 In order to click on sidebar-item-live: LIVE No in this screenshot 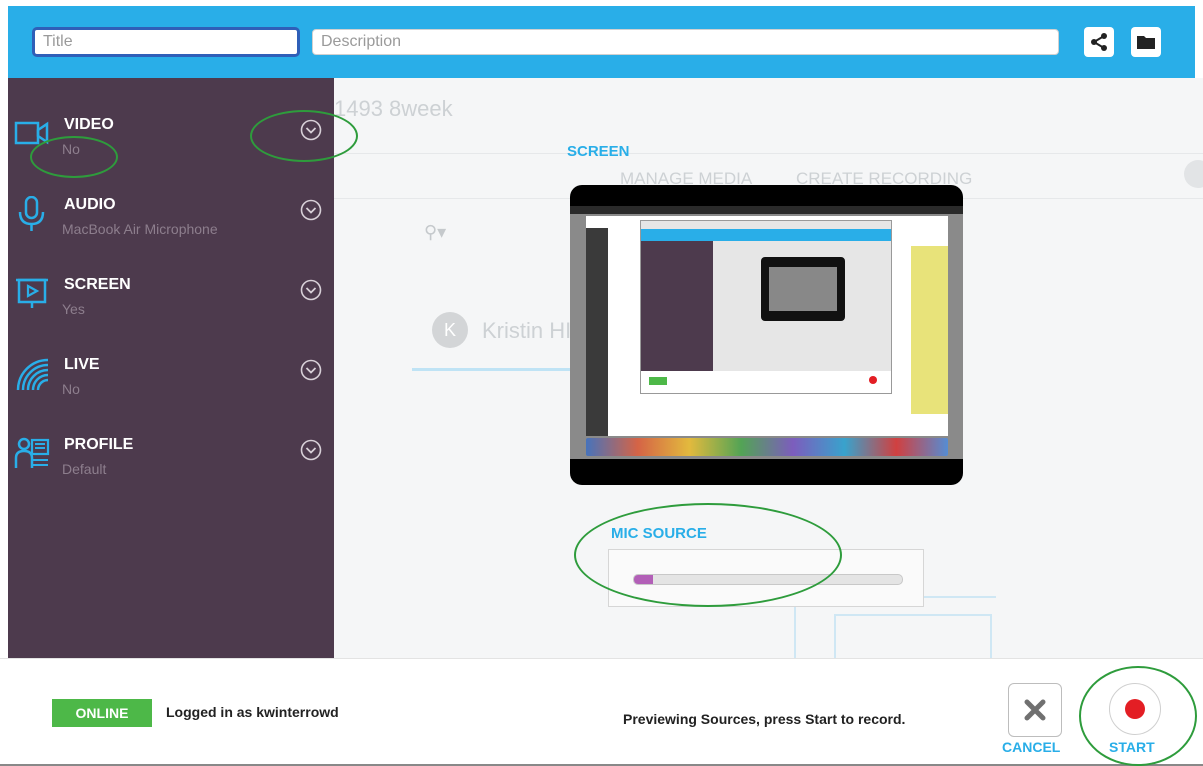, I will do `click(171, 392)`.